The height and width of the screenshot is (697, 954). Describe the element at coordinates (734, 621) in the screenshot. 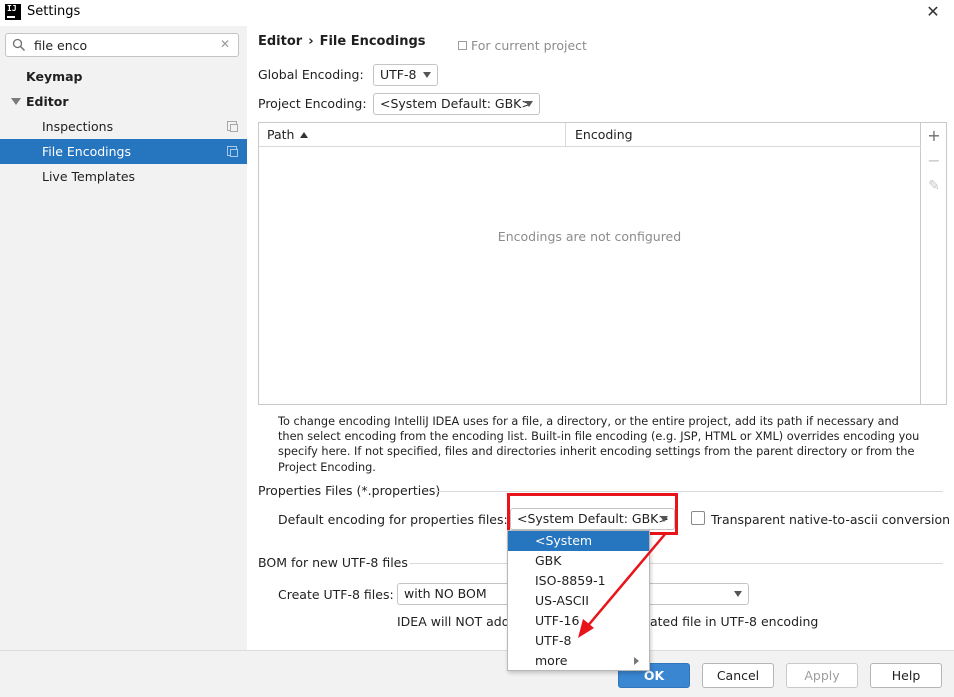

I see `bom-note-right: ated file in UTF-8 encoding` at that location.